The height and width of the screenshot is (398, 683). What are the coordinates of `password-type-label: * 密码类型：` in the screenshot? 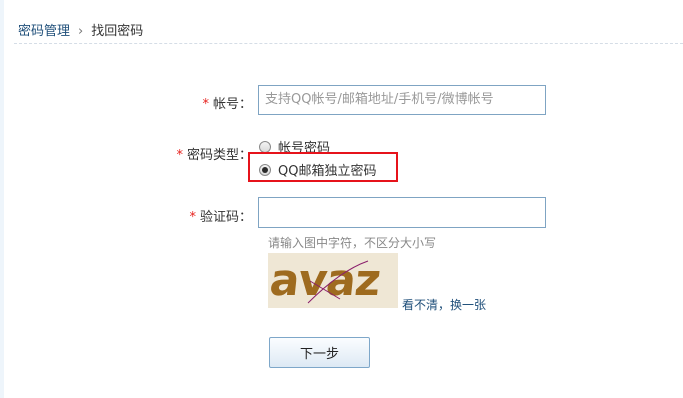 It's located at (206, 153).